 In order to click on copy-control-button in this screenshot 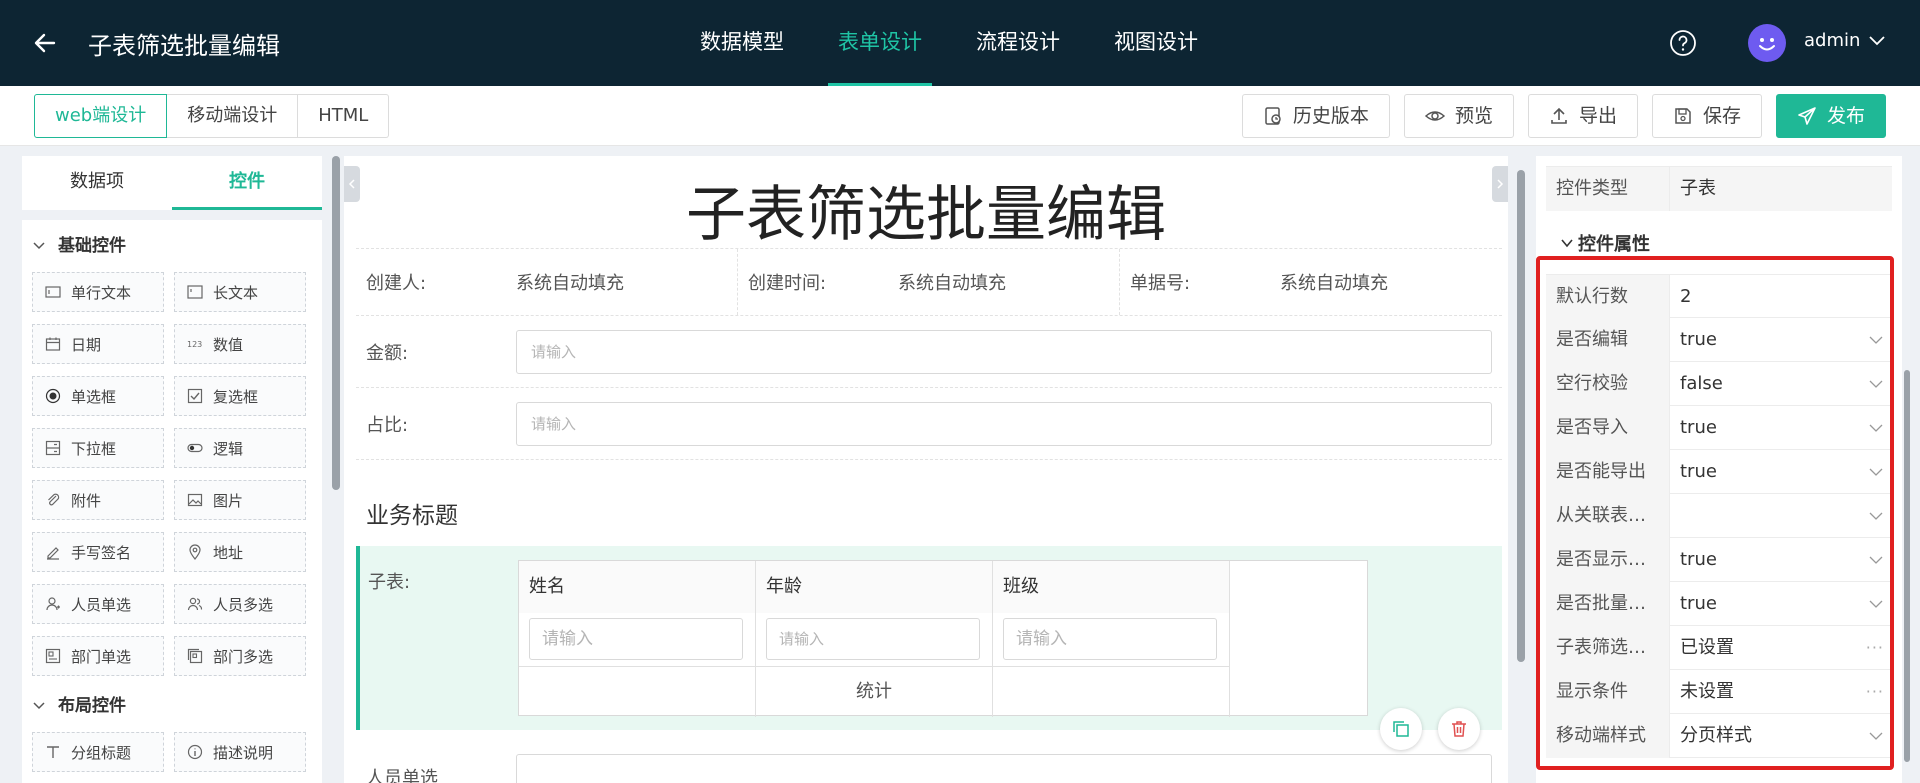, I will do `click(1401, 729)`.